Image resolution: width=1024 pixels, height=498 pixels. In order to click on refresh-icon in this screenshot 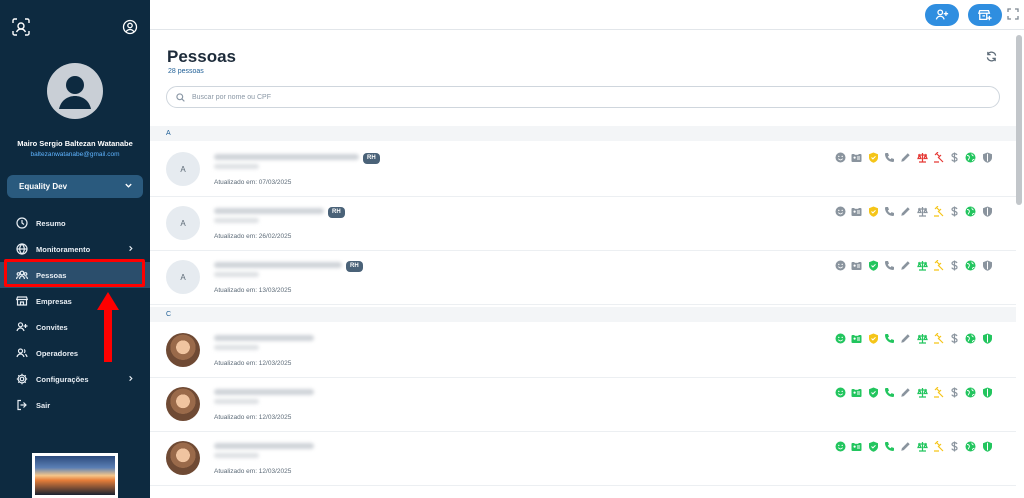, I will do `click(991, 56)`.